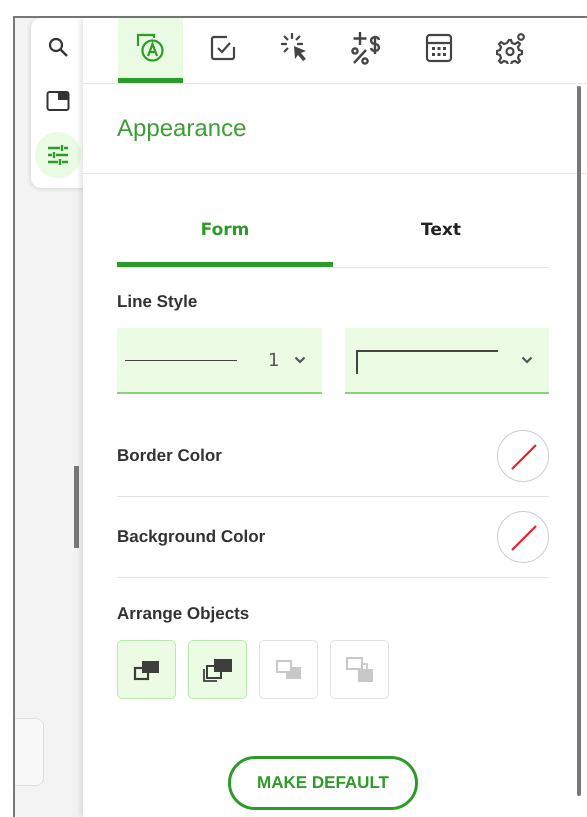  I want to click on row-label: Border Color, so click(169, 456).